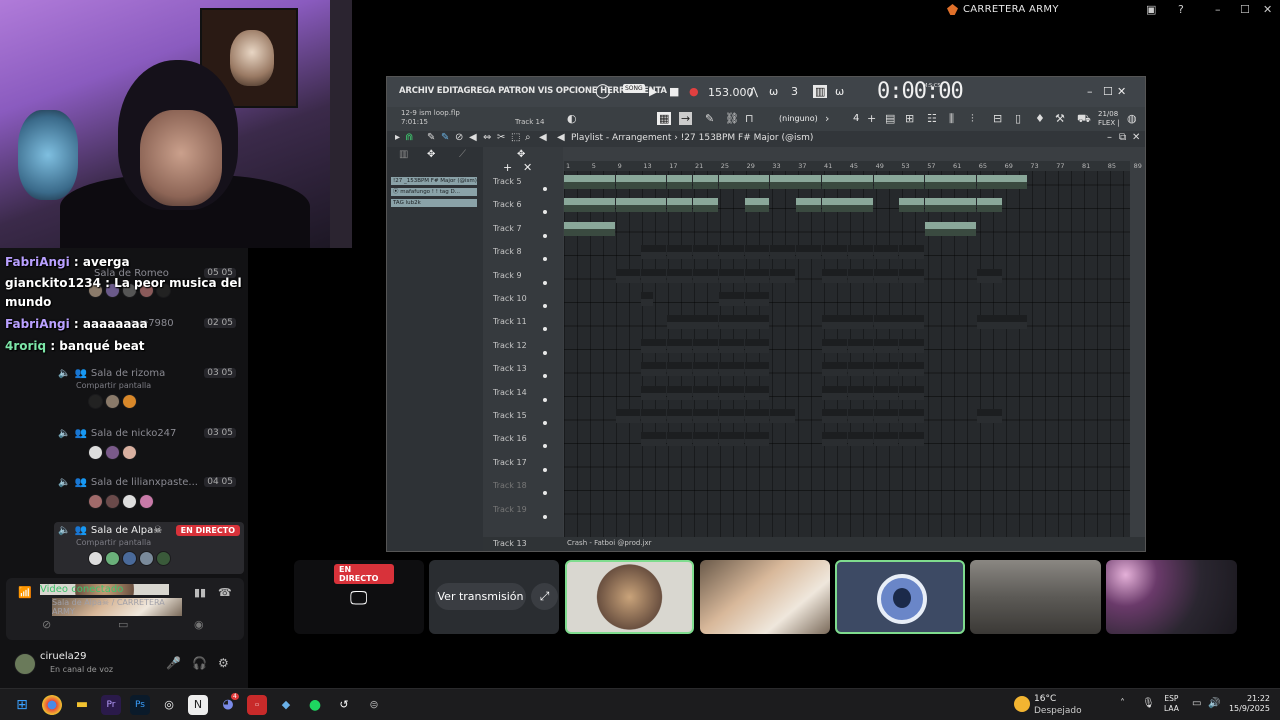 This screenshot has height=720, width=1280. What do you see at coordinates (1108, 91) in the screenshot?
I see `fl-maximize-button: ☐` at bounding box center [1108, 91].